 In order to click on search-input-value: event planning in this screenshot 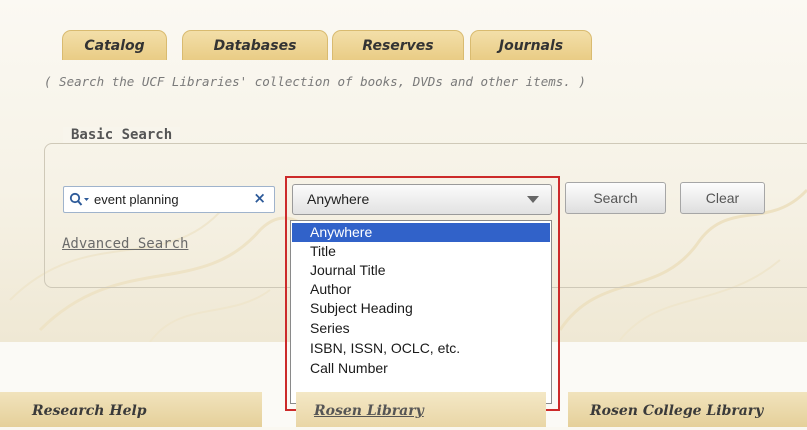, I will do `click(136, 199)`.